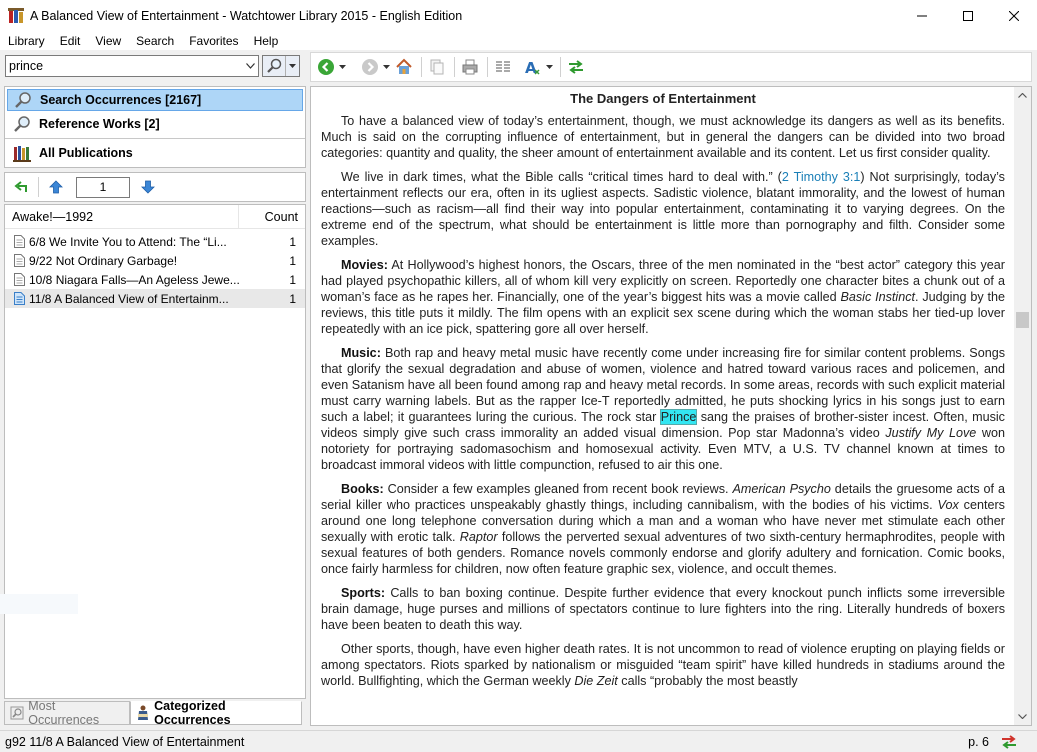 This screenshot has width=1037, height=752. What do you see at coordinates (64, 713) in the screenshot?
I see `tab-most-occurrences-label: Most Occurrences` at bounding box center [64, 713].